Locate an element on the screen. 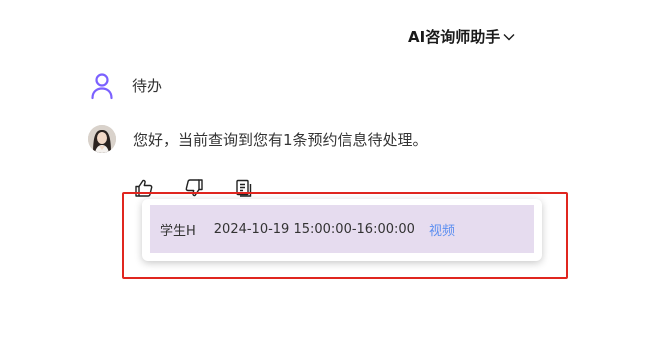  bot-message-text: 您好，当前查询到您有1条预约信息待处理。 is located at coordinates (280, 140).